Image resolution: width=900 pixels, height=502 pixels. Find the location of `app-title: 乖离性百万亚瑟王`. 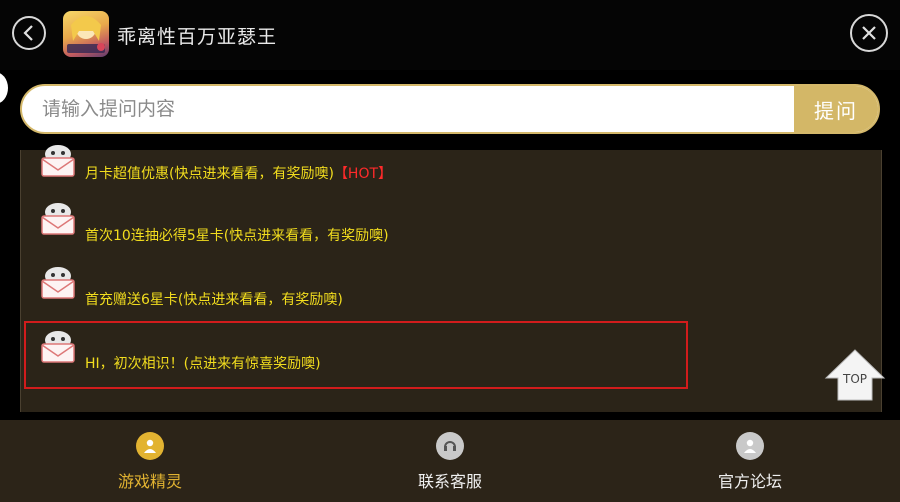

app-title: 乖离性百万亚瑟王 is located at coordinates (197, 37).